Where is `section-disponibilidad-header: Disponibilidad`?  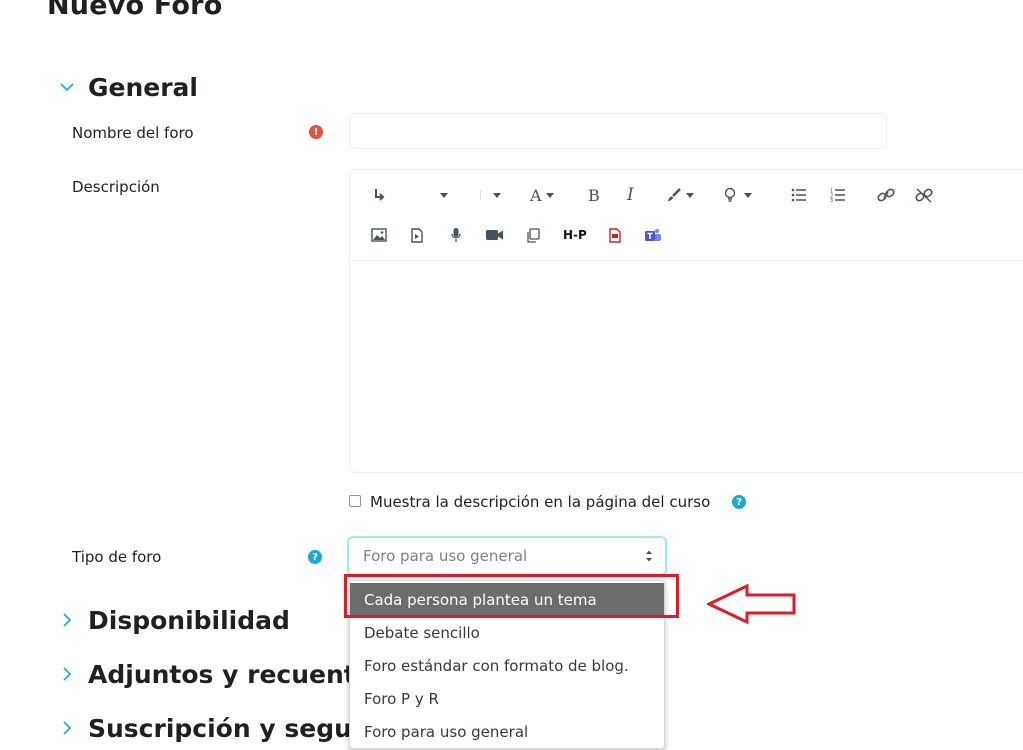 section-disponibilidad-header: Disponibilidad is located at coordinates (174, 620).